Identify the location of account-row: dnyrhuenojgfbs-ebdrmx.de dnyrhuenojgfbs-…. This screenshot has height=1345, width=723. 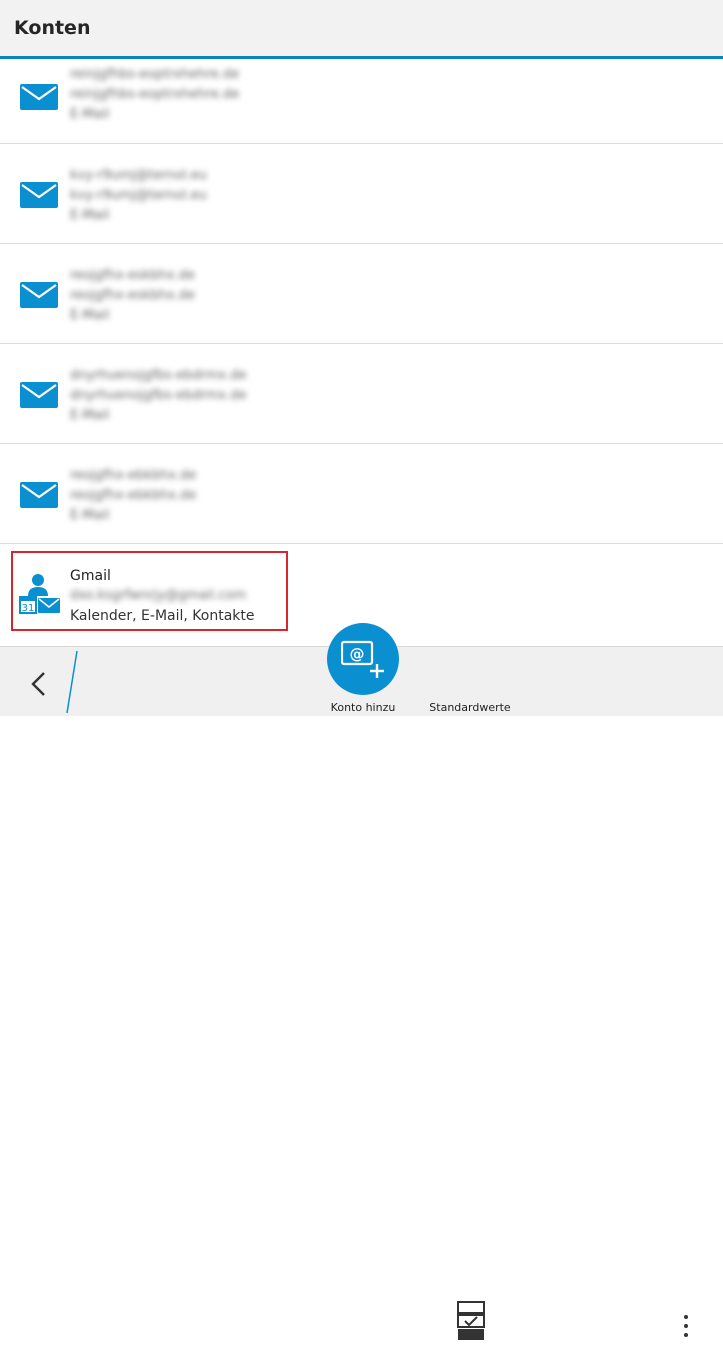
(361, 394).